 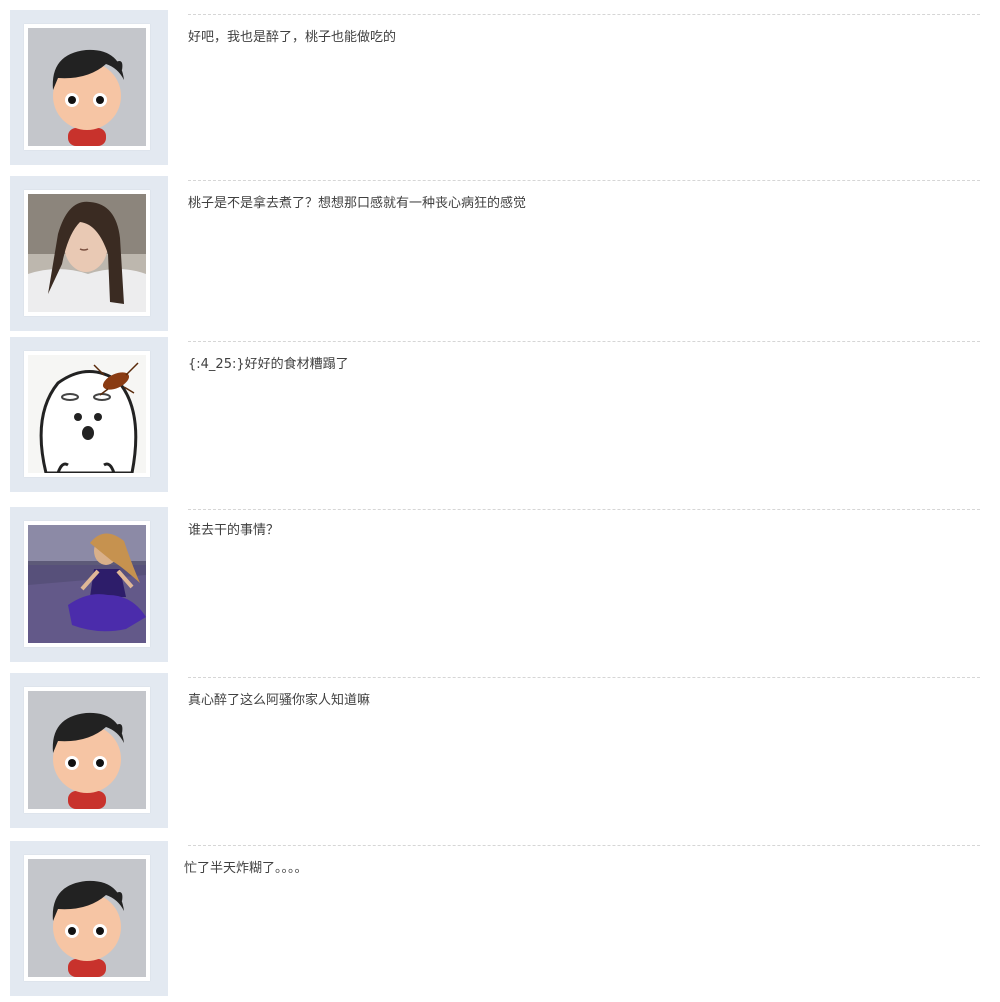 I want to click on comment-text: 忙了半天炸糊了。。。。, so click(x=246, y=868).